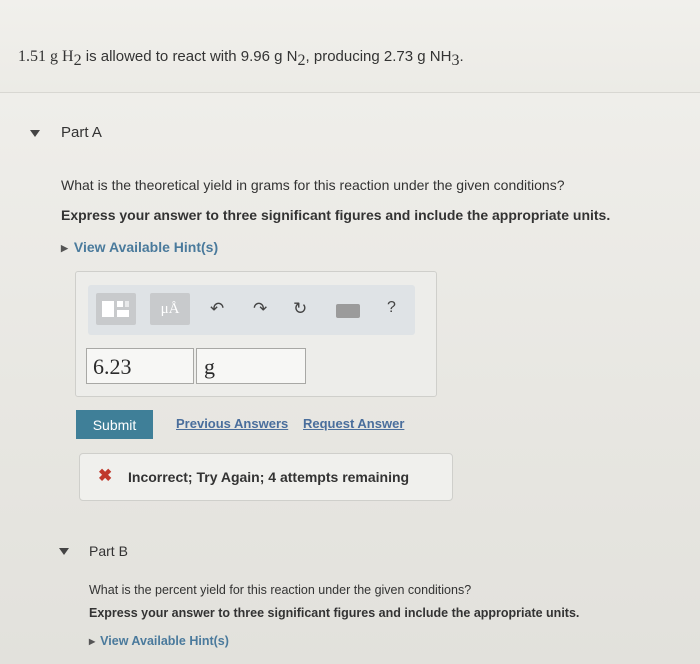 Image resolution: width=700 pixels, height=664 pixels. I want to click on submit-button: Submit, so click(114, 424).